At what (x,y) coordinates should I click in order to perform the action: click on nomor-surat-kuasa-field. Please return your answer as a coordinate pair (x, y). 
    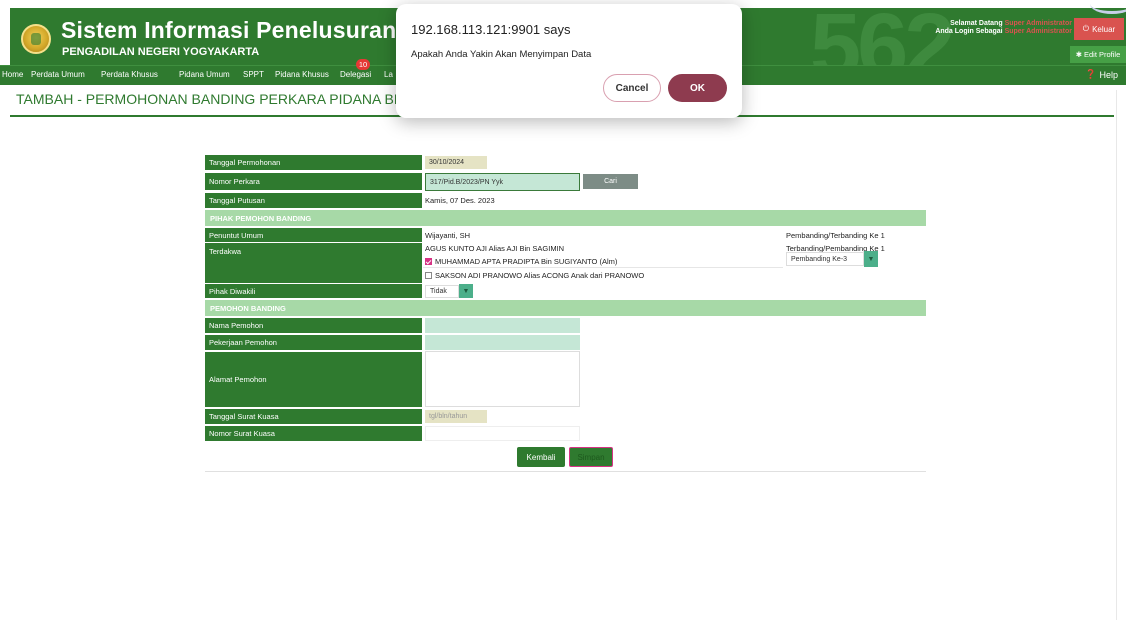
    Looking at the image, I should click on (502, 433).